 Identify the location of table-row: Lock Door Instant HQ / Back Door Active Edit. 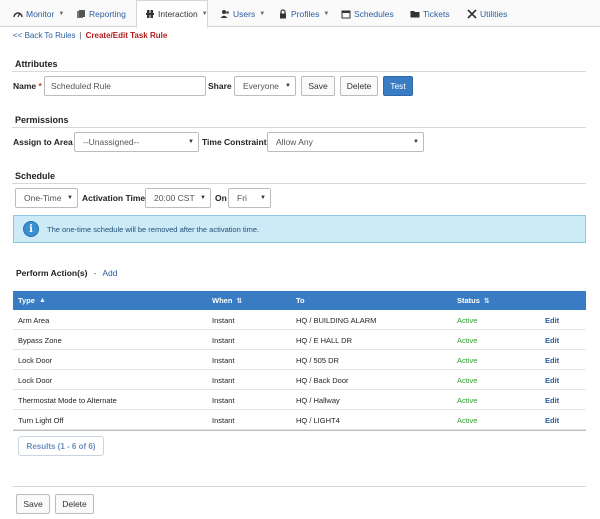
(299, 380).